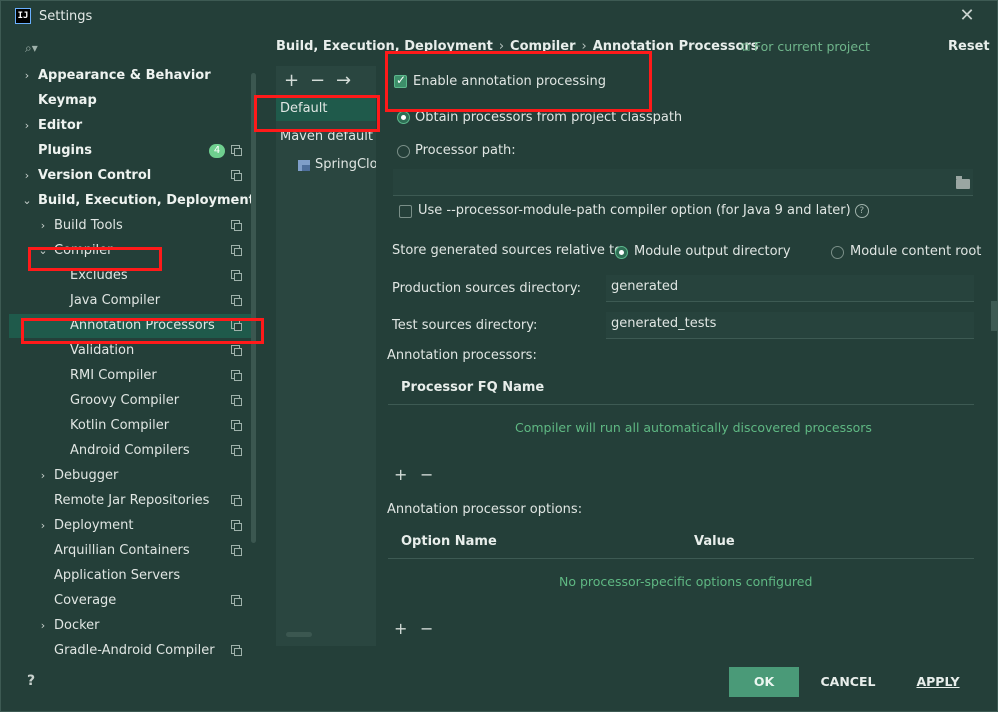 This screenshot has height=712, width=998. I want to click on tree-item: › Version Control, so click(132, 176).